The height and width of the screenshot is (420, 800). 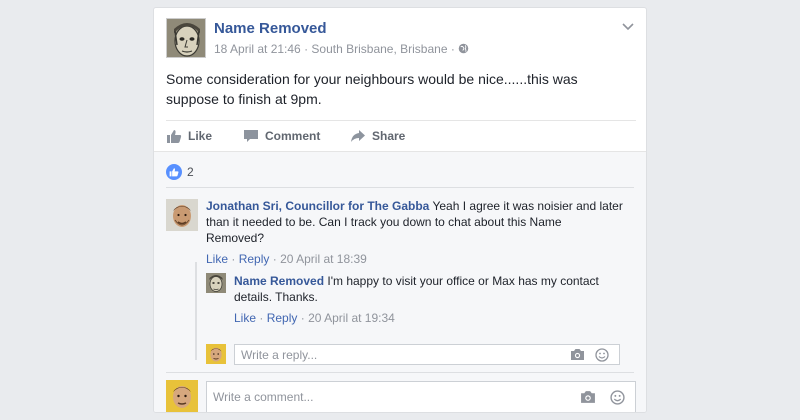 I want to click on post-action-bar: Like Comment Share, so click(x=401, y=136).